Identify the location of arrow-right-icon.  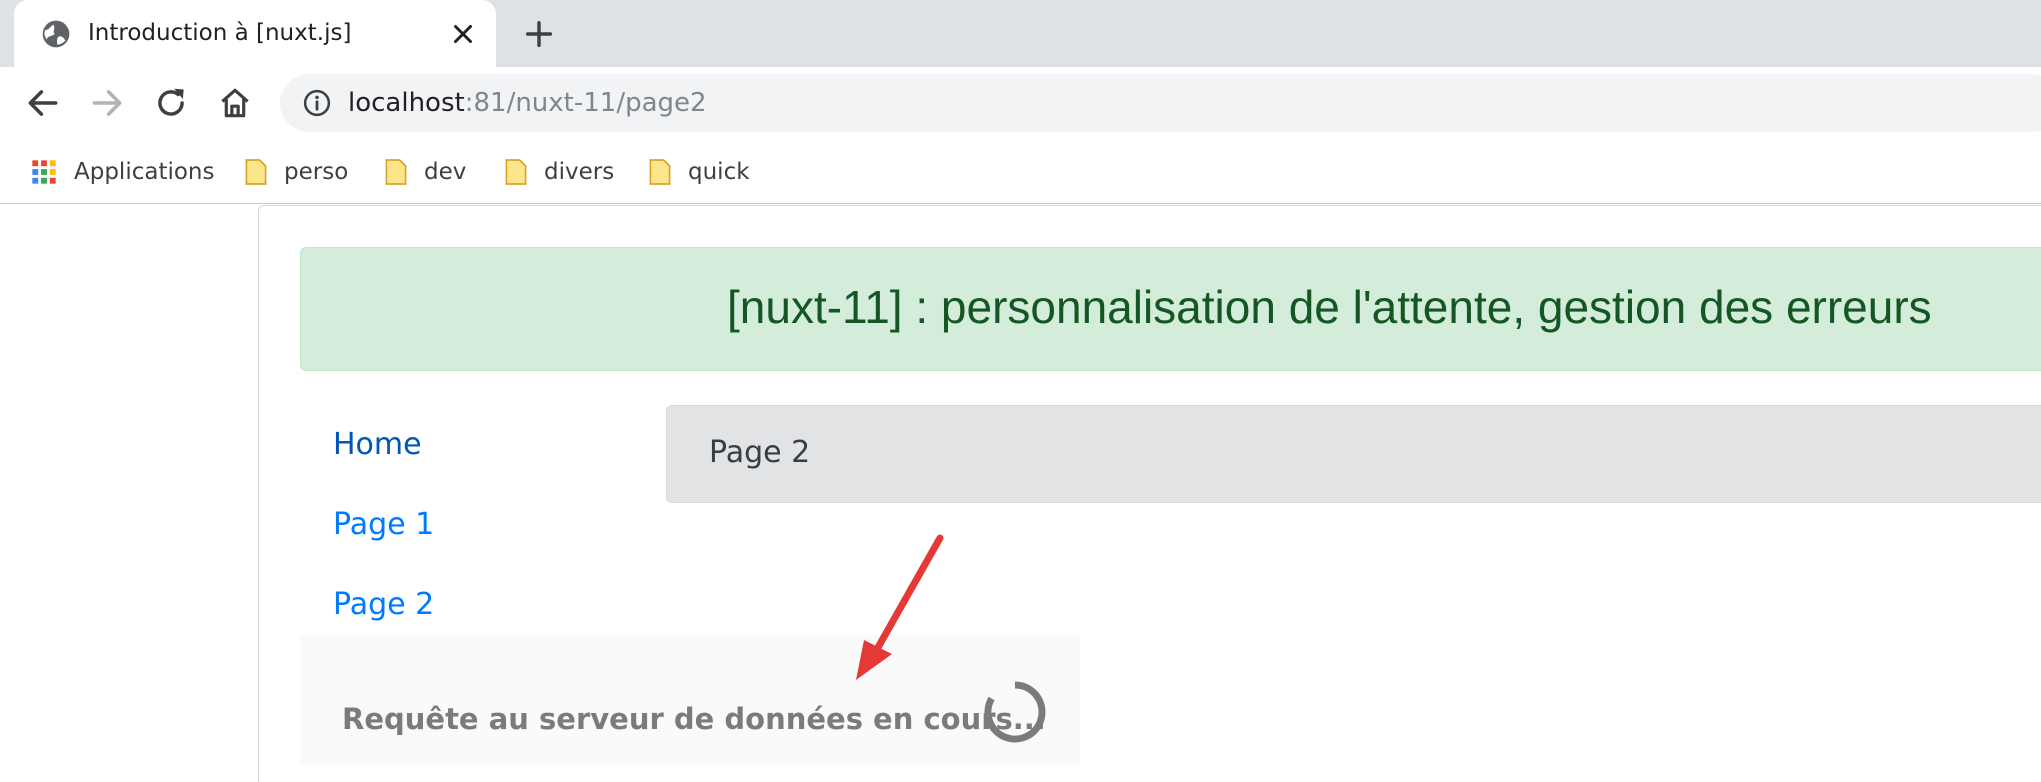
(107, 103).